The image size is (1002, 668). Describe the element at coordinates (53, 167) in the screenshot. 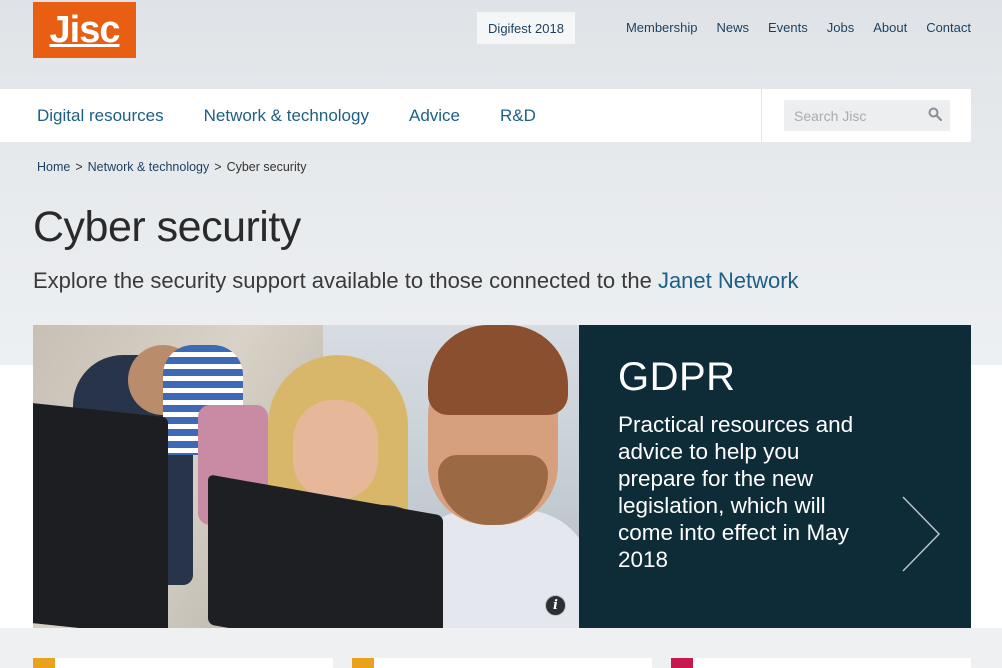

I see `breadcrumb-home: Home` at that location.